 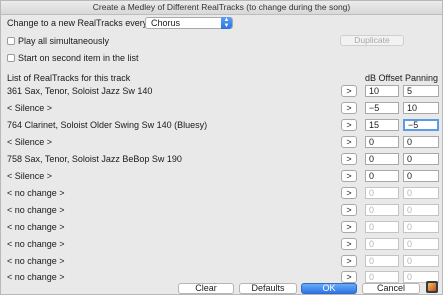 I want to click on db-offset-field: −5, so click(x=382, y=108).